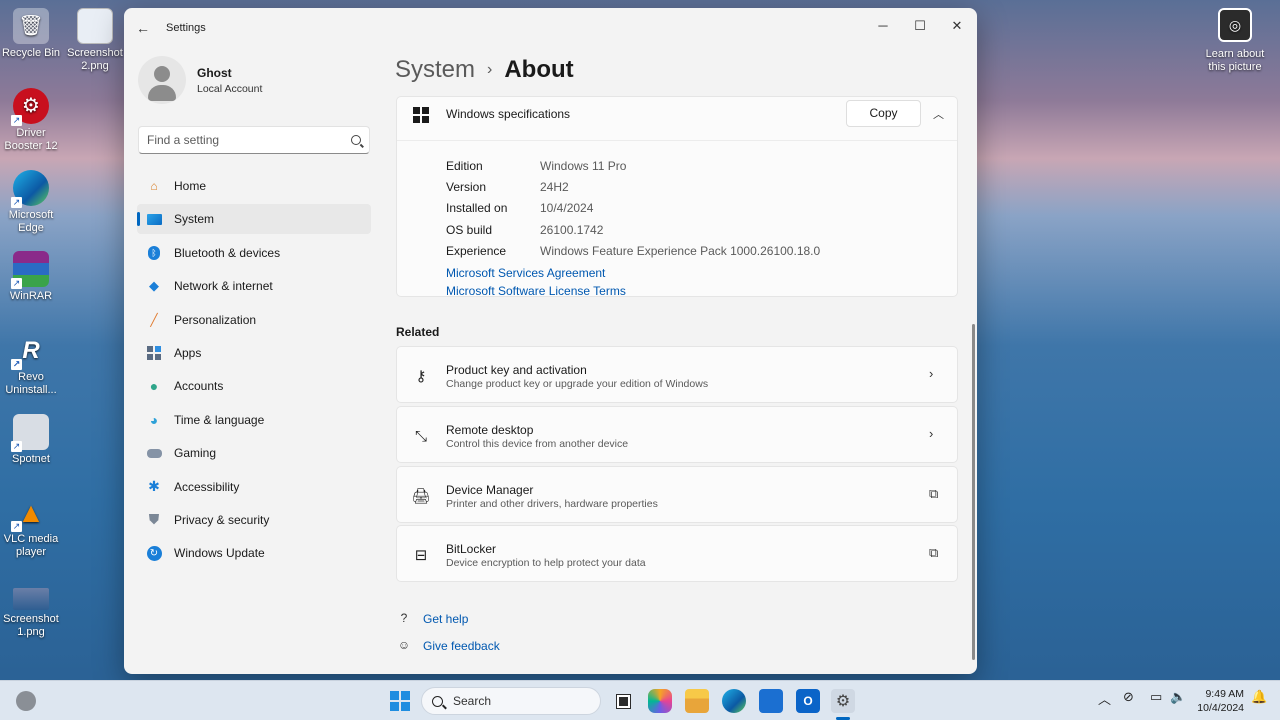 Image resolution: width=1280 pixels, height=720 pixels. What do you see at coordinates (1219, 701) in the screenshot?
I see `system-clock: 9:49 AM 10/4/2024` at bounding box center [1219, 701].